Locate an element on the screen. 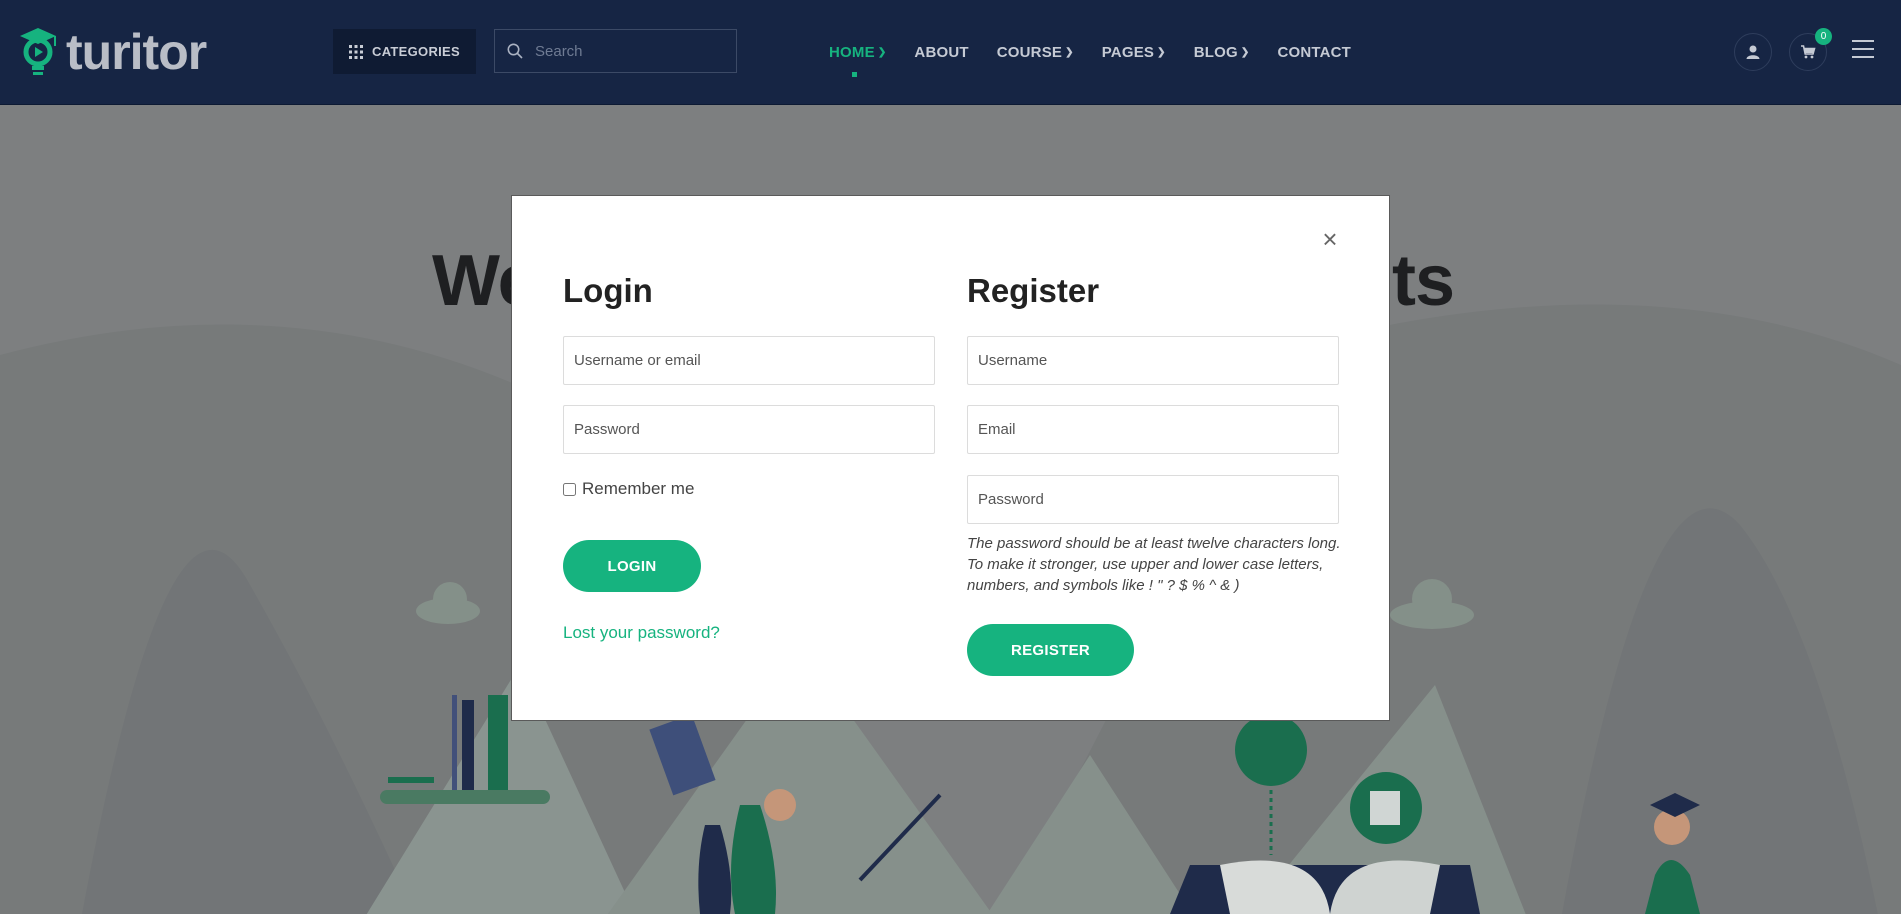  categories-button: CATEGORIES is located at coordinates (404, 51).